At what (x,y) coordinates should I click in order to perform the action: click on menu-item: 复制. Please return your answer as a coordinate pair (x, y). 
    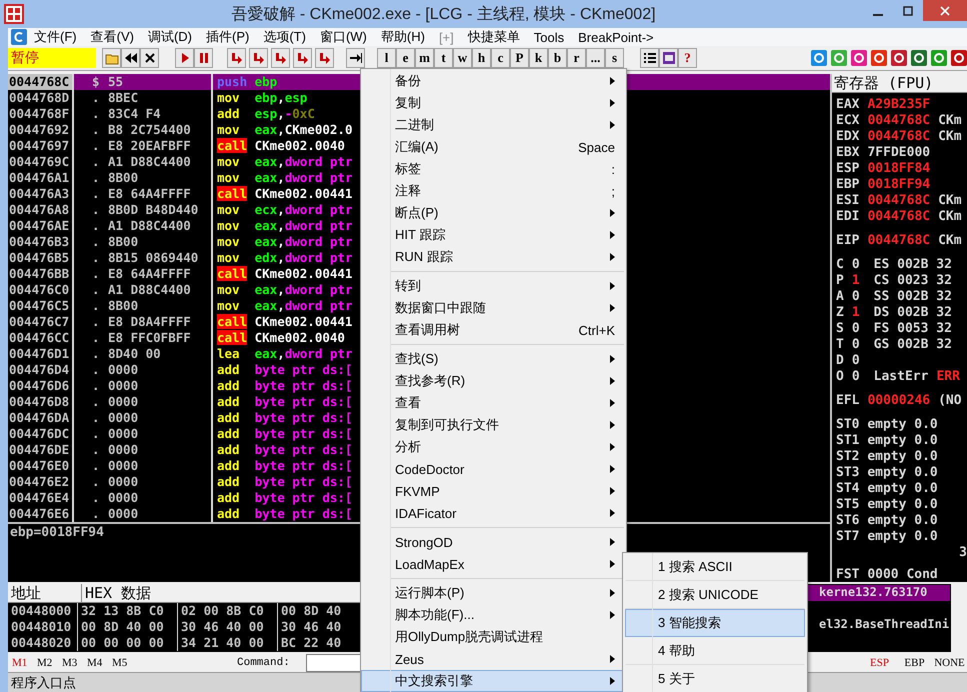
    Looking at the image, I should click on (493, 103).